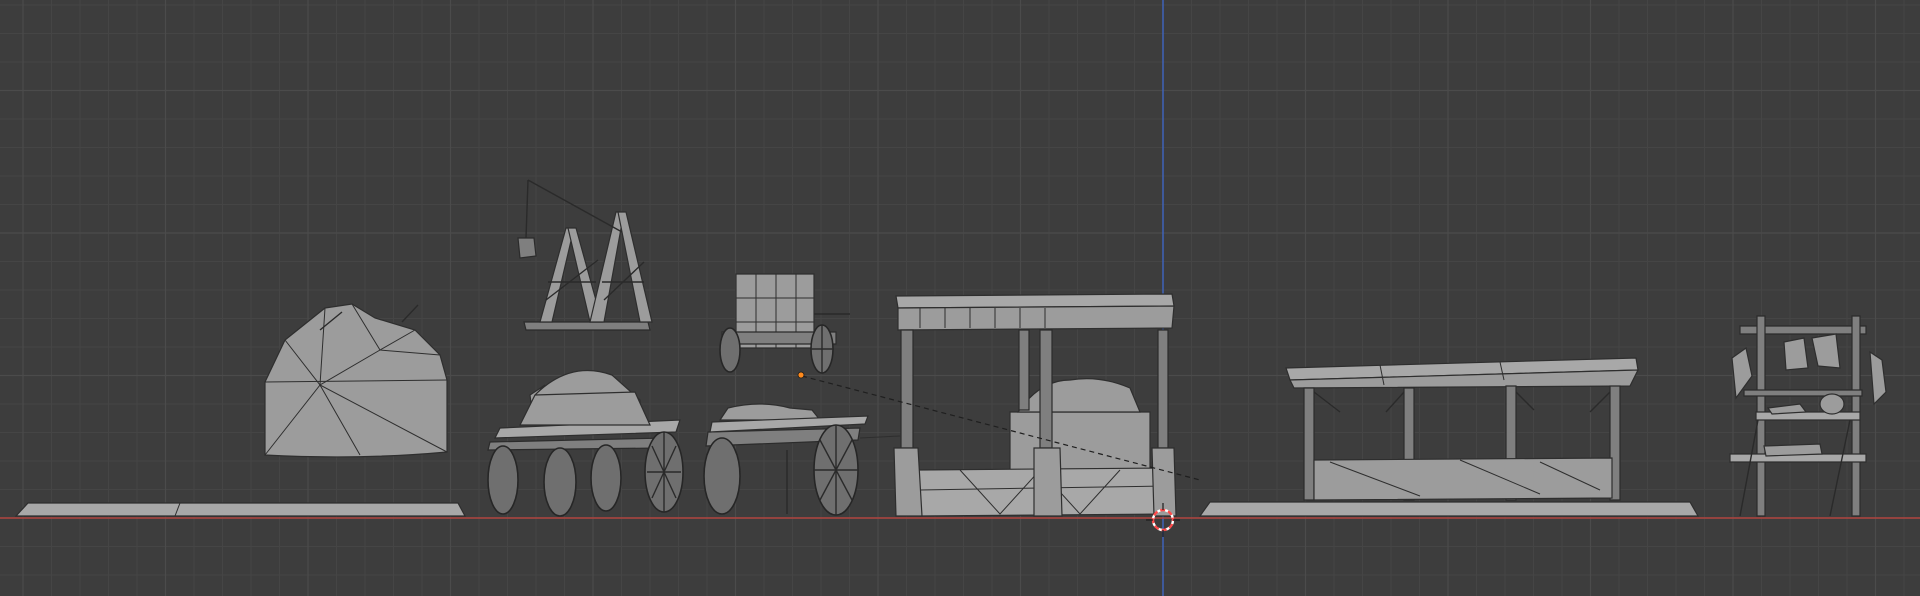  Describe the element at coordinates (801, 375) in the screenshot. I see `object-origin-icon` at that location.